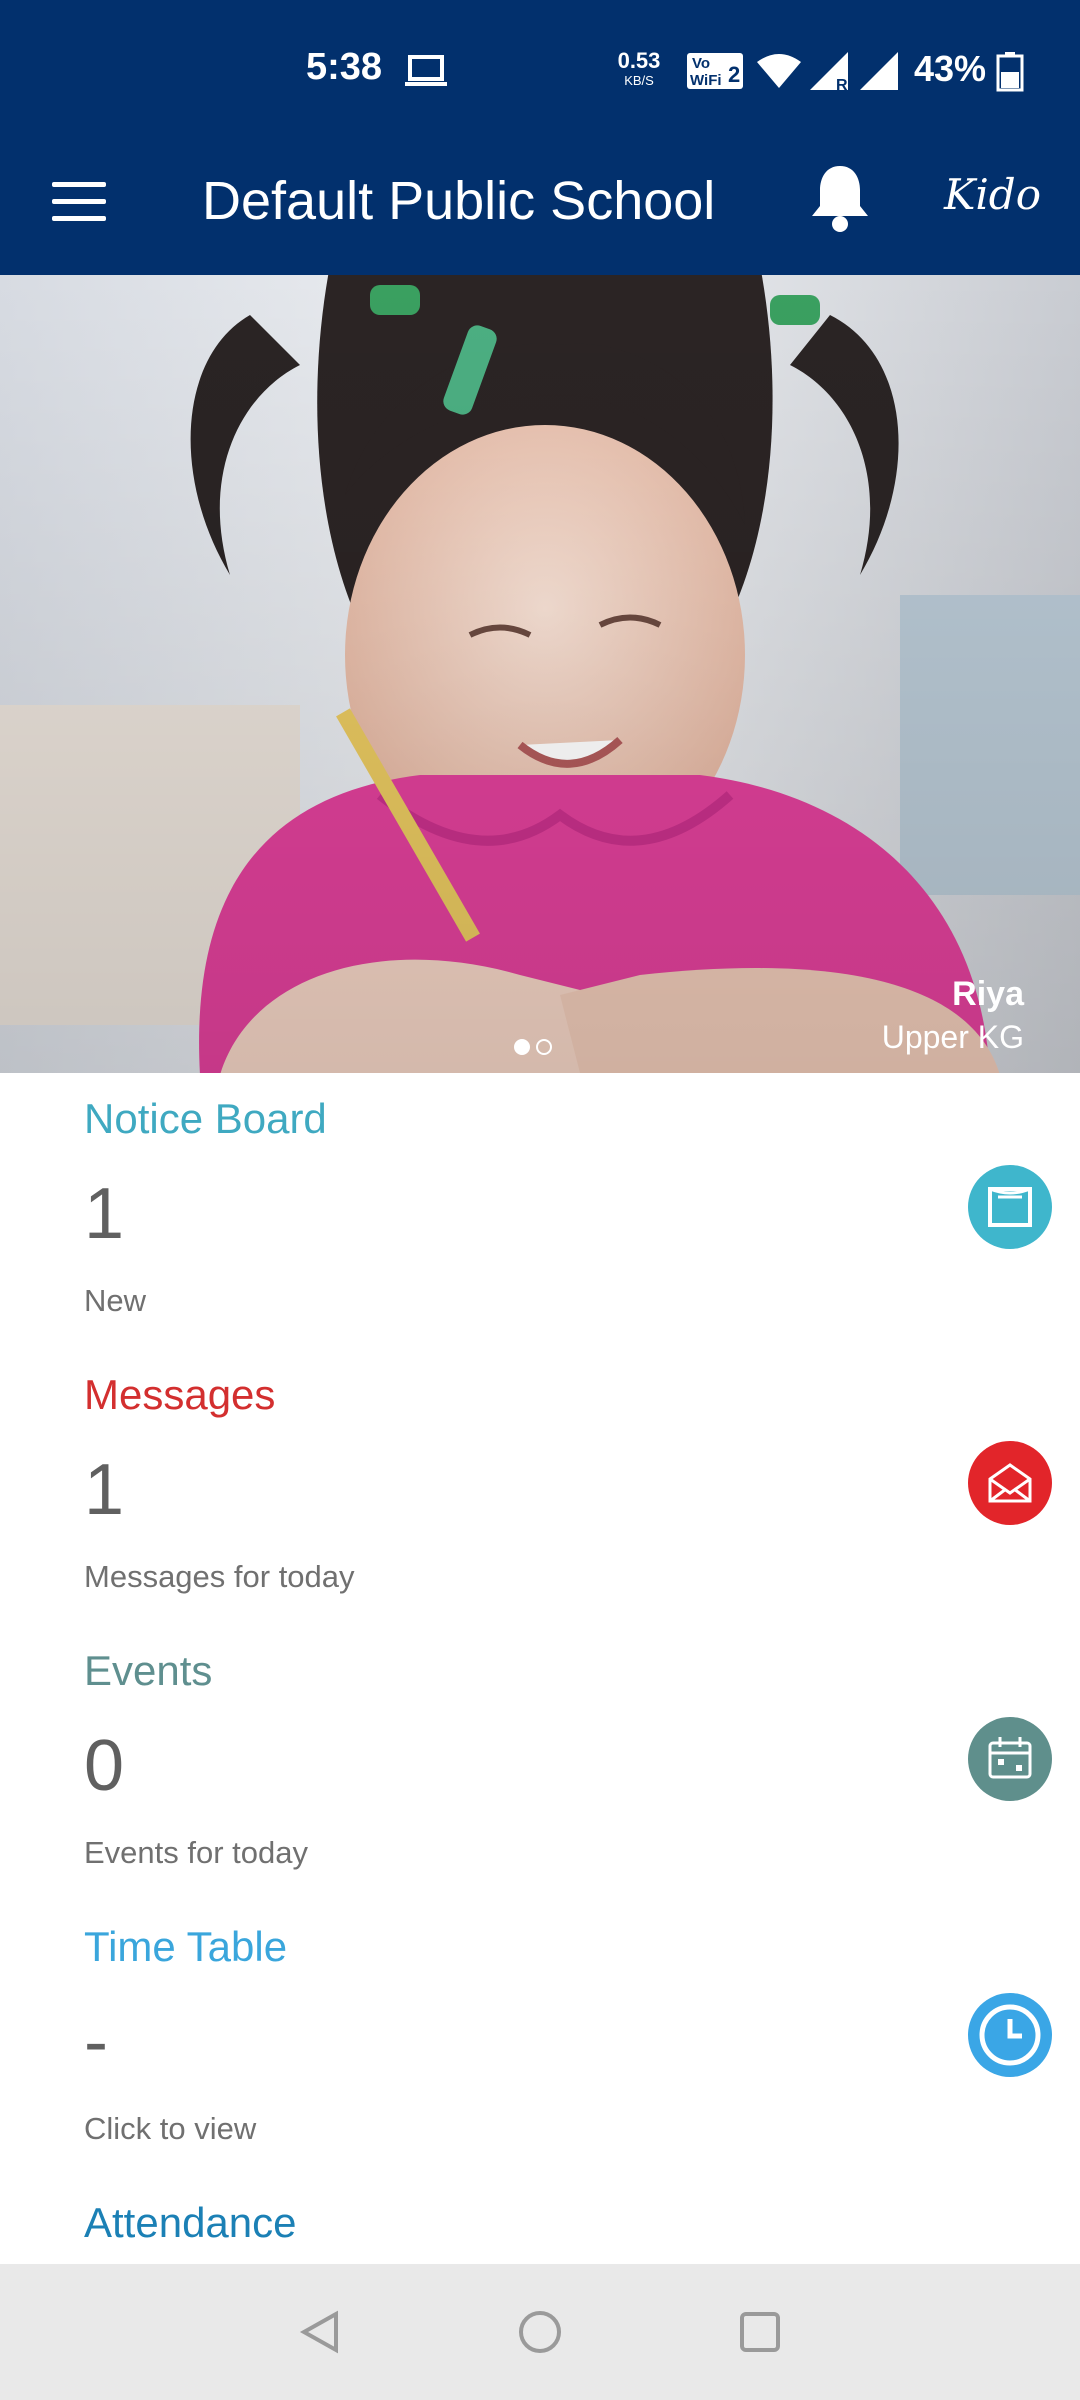  I want to click on time-table-card: Time Table - Click to view, so click(540, 2040).